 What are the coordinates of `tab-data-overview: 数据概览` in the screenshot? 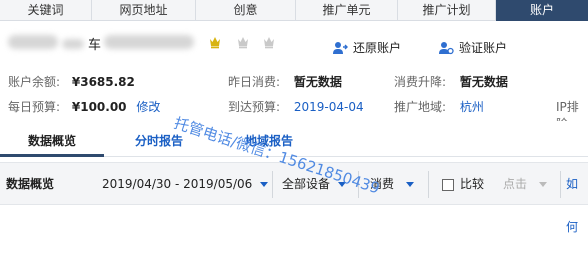 It's located at (52, 139).